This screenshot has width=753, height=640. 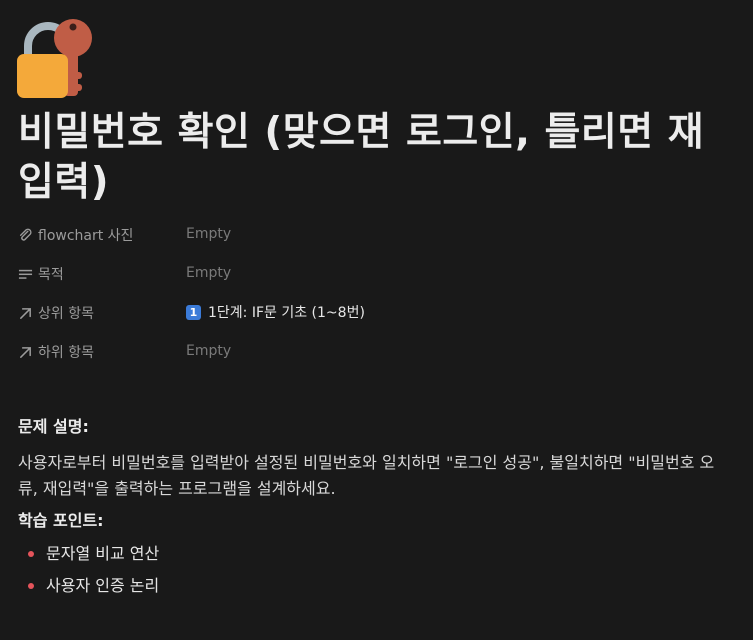 I want to click on problem-heading: 문제 설명:, so click(x=375, y=427).